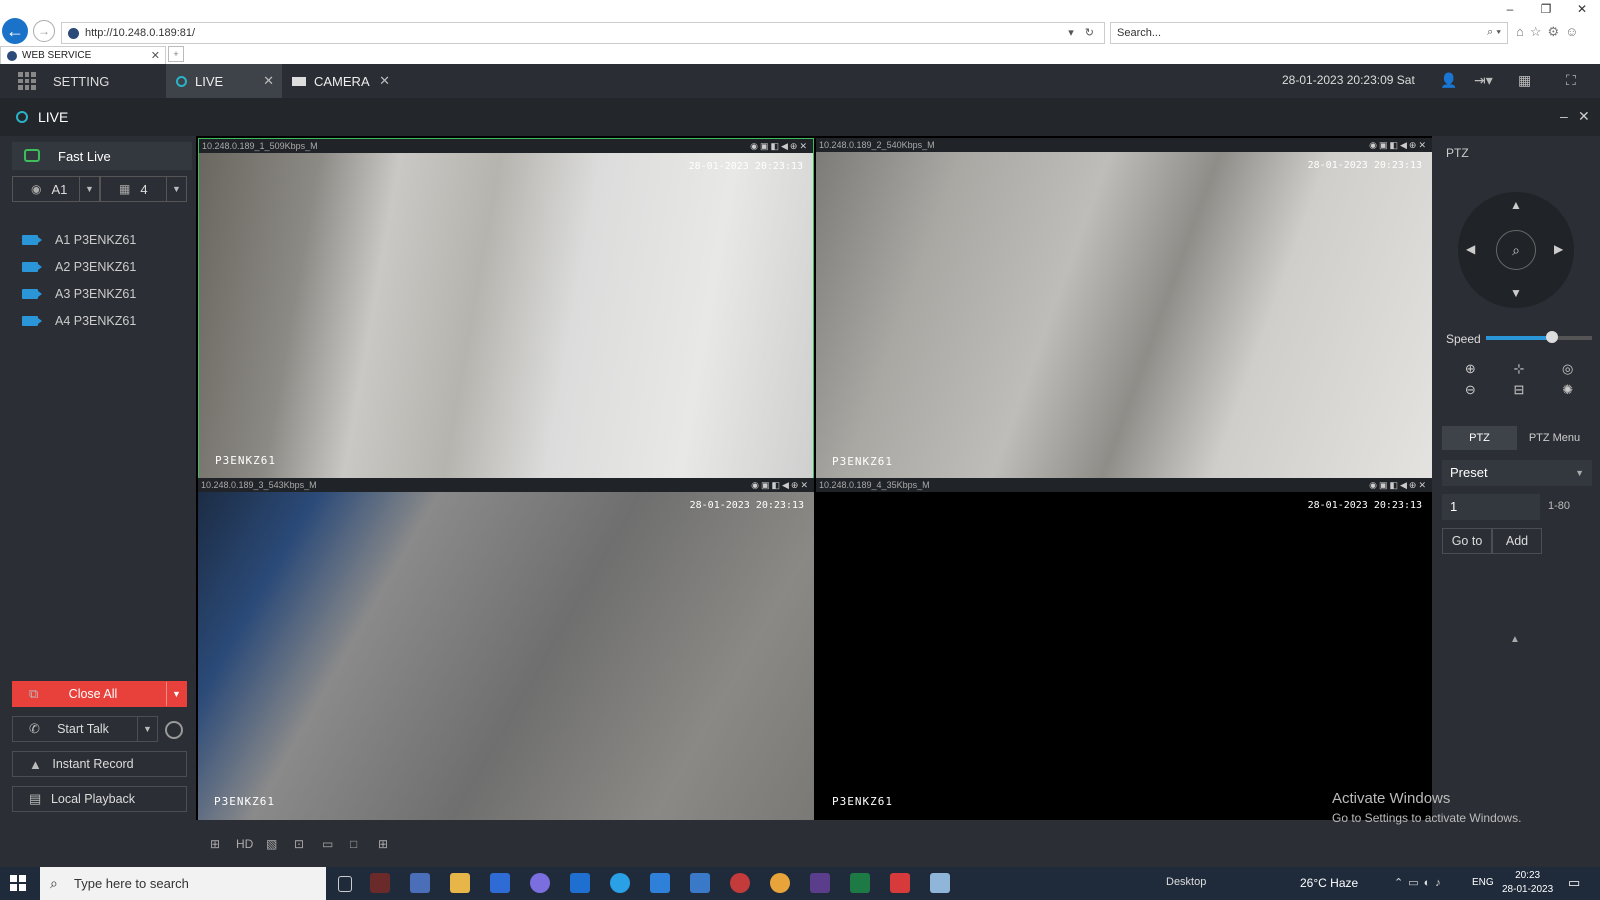 The height and width of the screenshot is (900, 1600). Describe the element at coordinates (99, 799) in the screenshot. I see `local-playback-button: ▤ Local Playback` at that location.